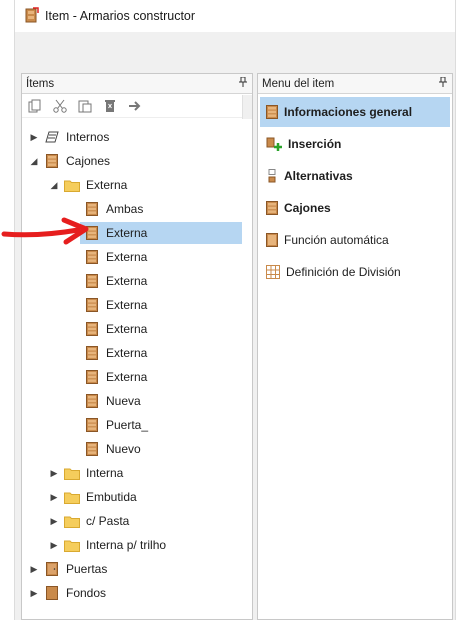  Describe the element at coordinates (137, 473) in the screenshot. I see `tree-item: ▶ Interna` at that location.